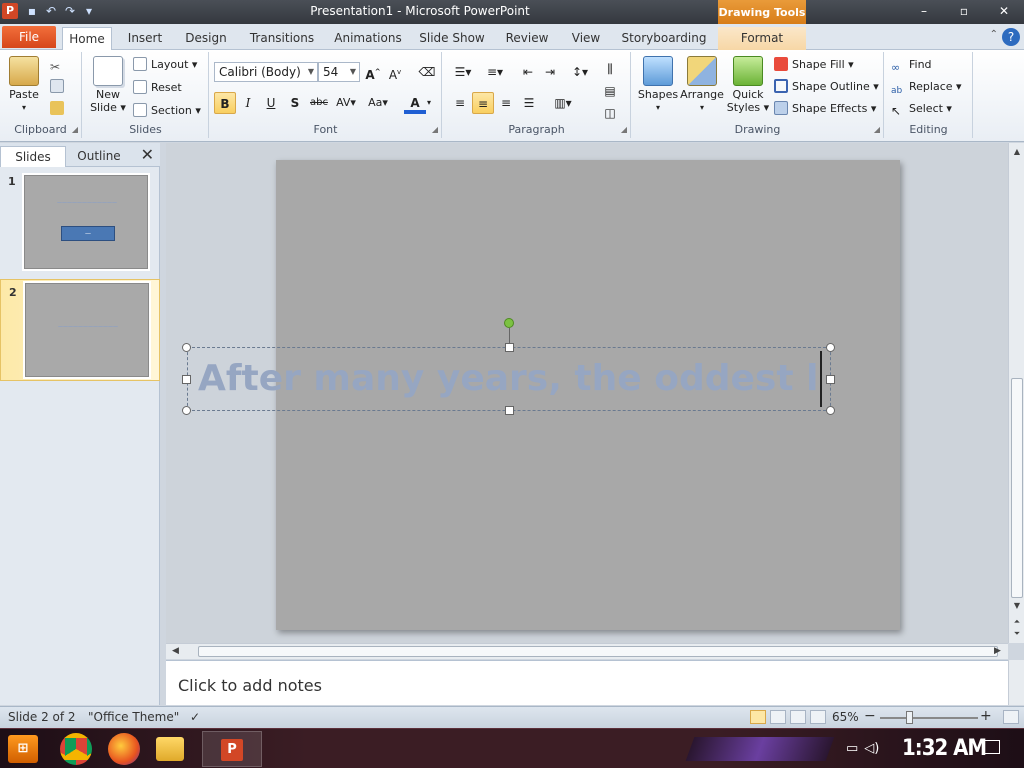 This screenshot has width=1024, height=768. I want to click on fit-to-window-icon, so click(1011, 717).